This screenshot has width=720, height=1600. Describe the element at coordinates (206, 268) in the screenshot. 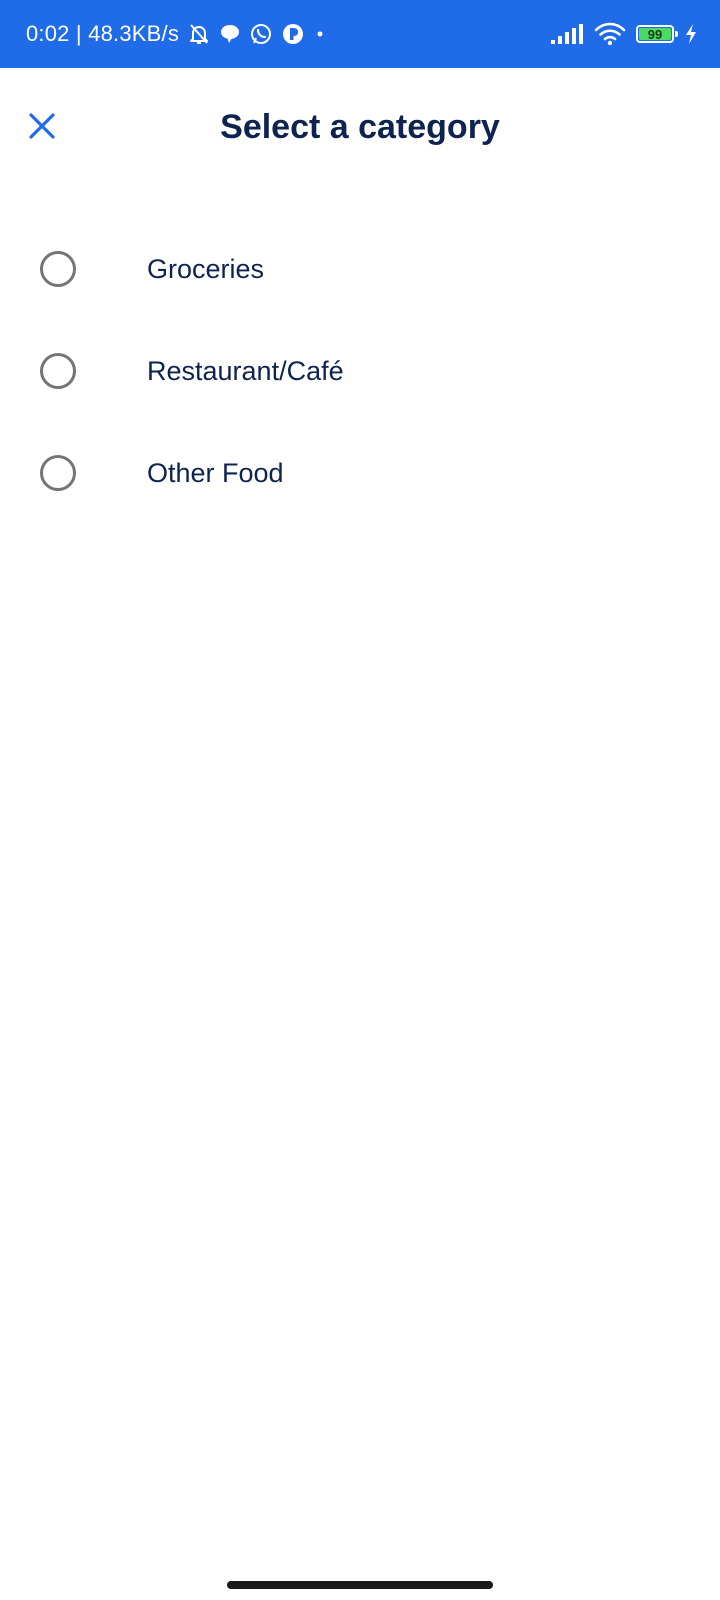

I see `option-label: Groceries` at that location.